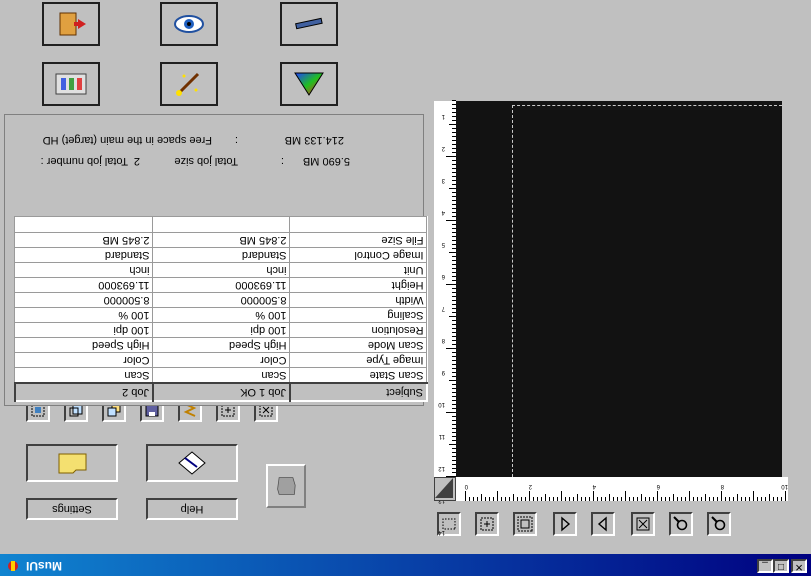  I want to click on table-row: Image Control Standard Standard, so click(221, 255).